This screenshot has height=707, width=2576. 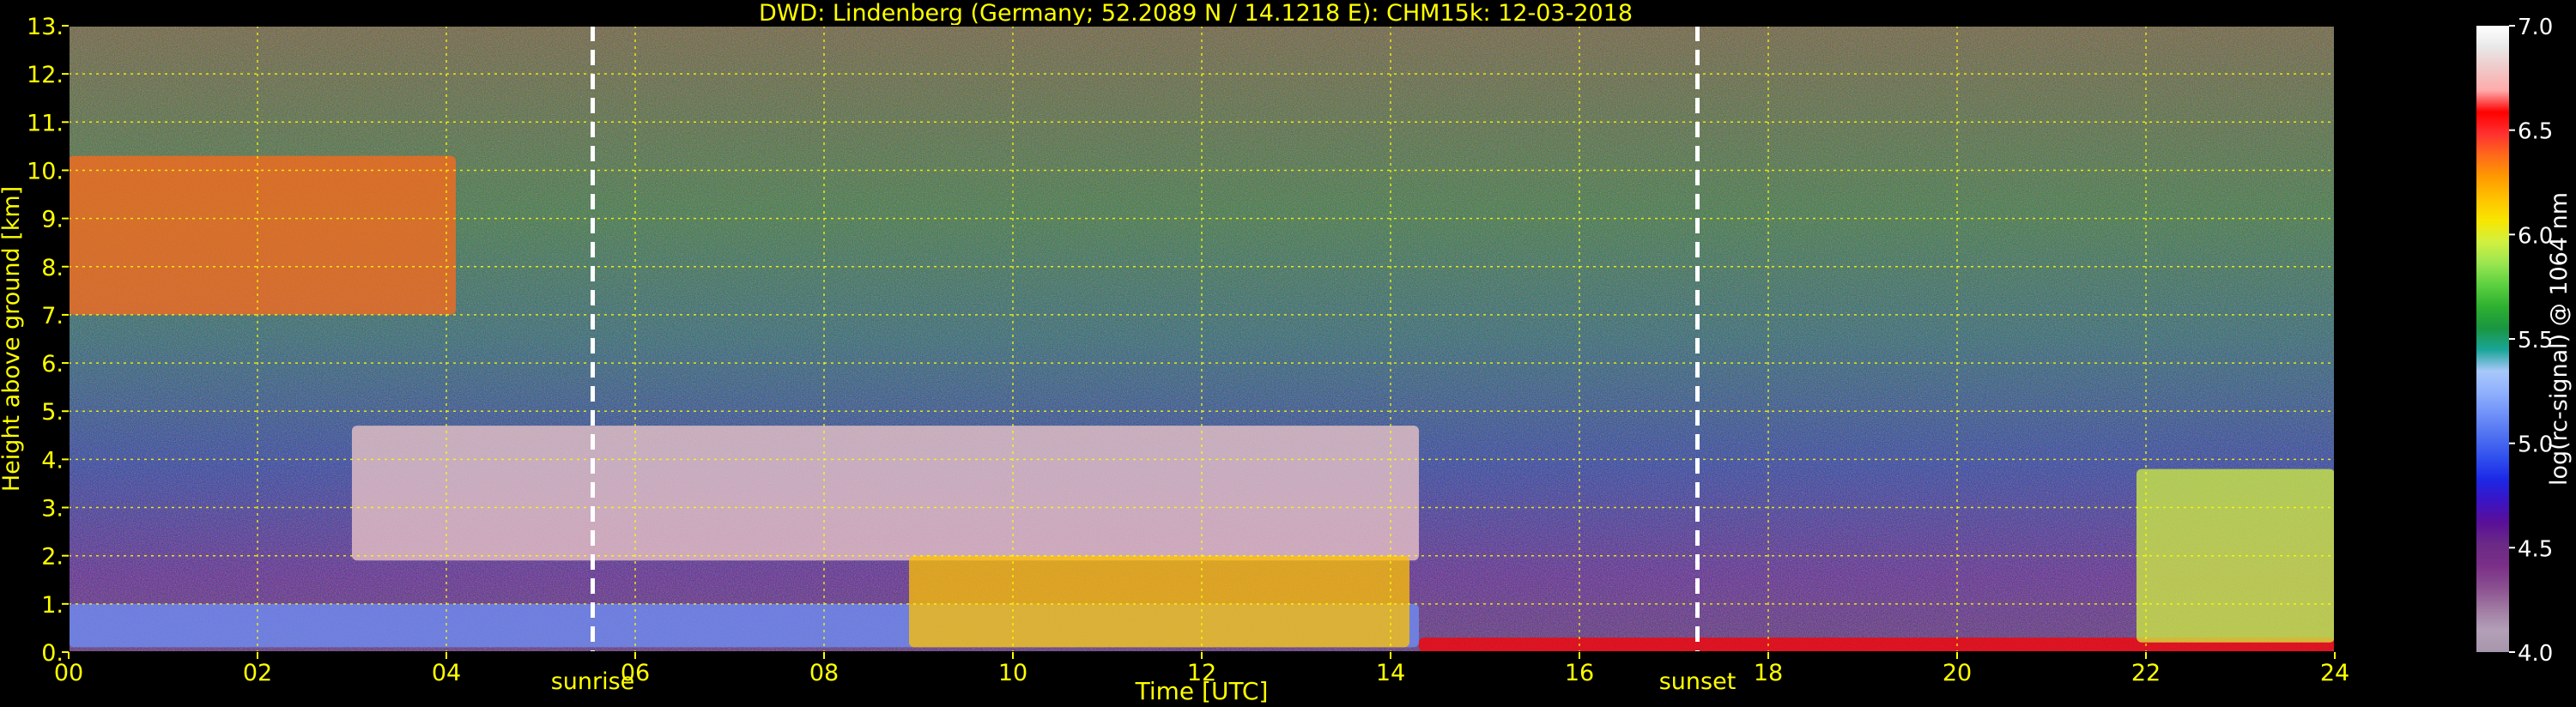 I want to click on x-axis-label: Time [UTC], so click(x=1202, y=691).